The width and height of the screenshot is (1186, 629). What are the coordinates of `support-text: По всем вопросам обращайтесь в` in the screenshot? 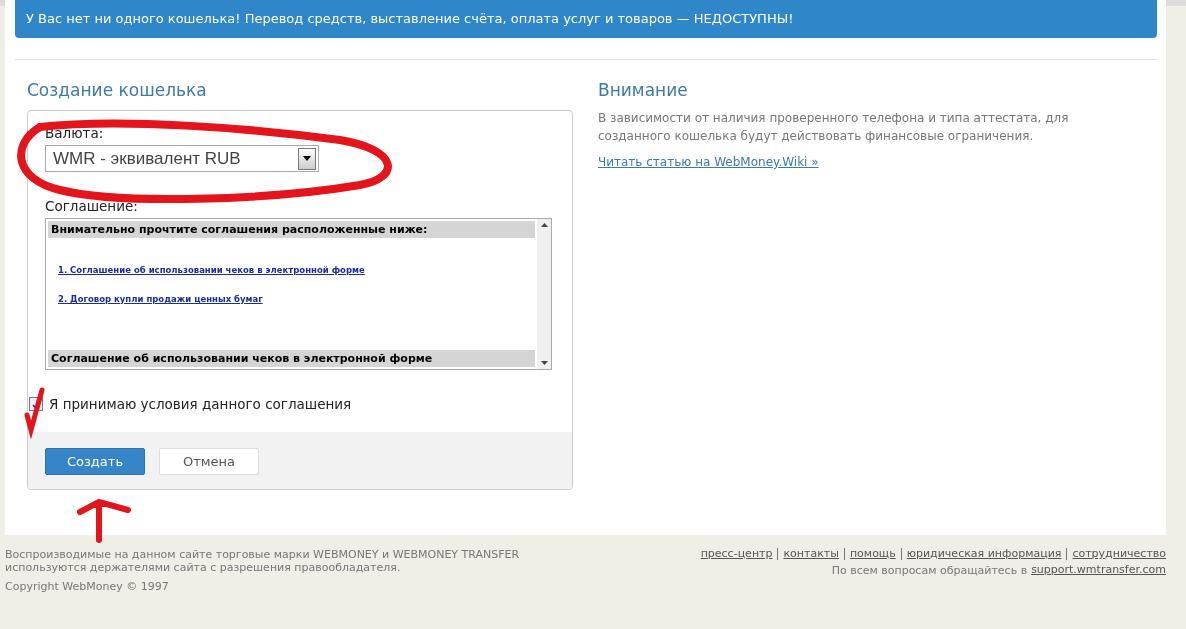 It's located at (929, 570).